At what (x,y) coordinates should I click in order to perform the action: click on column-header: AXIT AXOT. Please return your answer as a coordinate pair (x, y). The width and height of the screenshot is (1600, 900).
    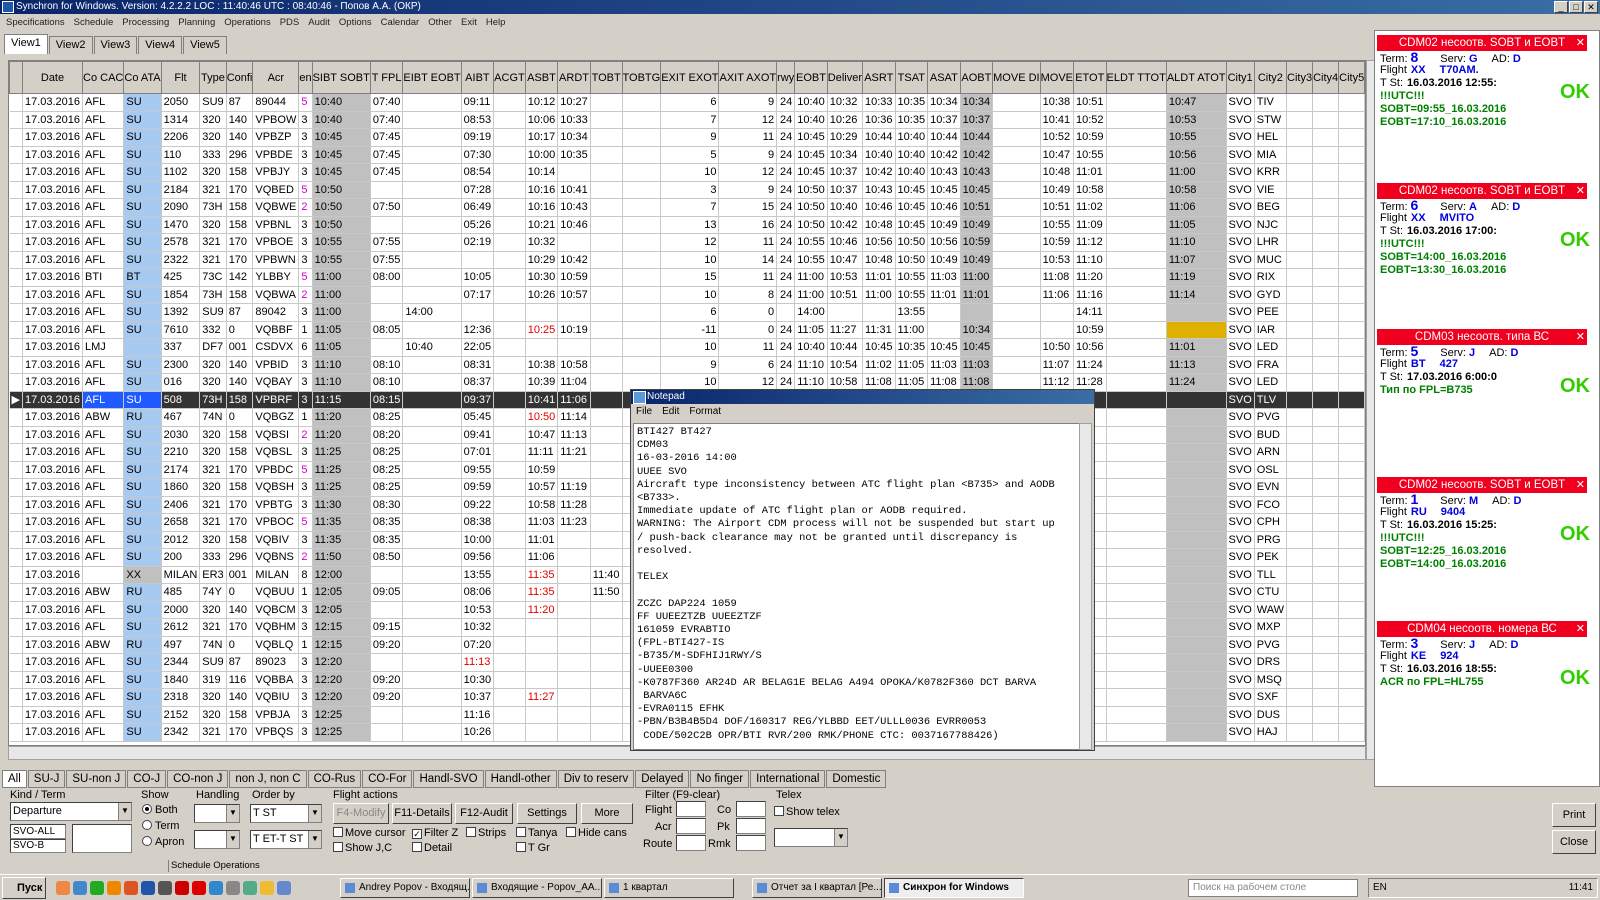
    Looking at the image, I should click on (748, 77).